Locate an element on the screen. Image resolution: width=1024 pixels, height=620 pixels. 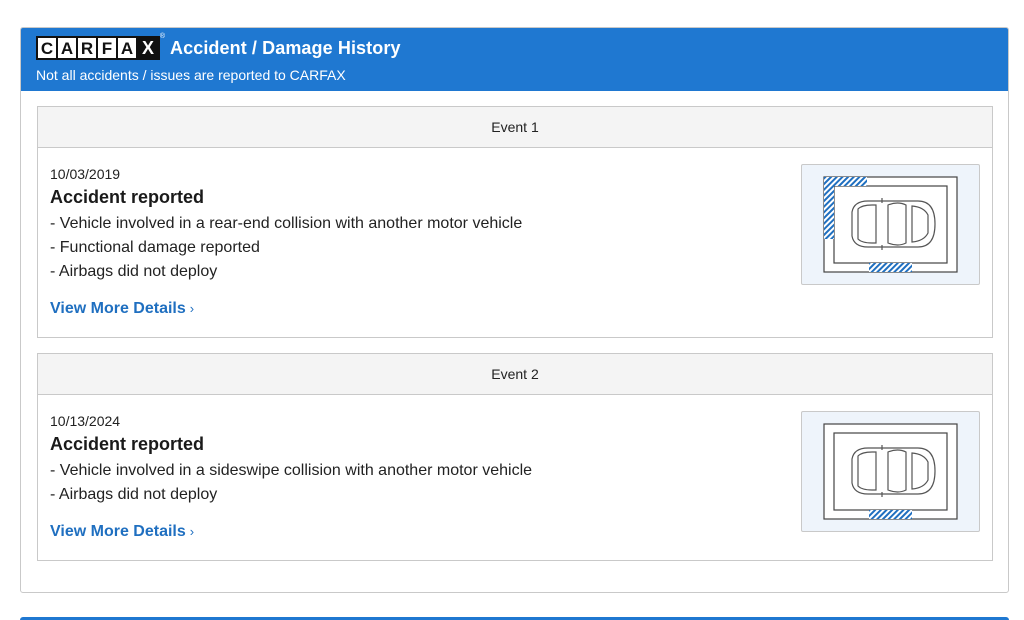
event-label: Event 1 is located at coordinates (515, 127).